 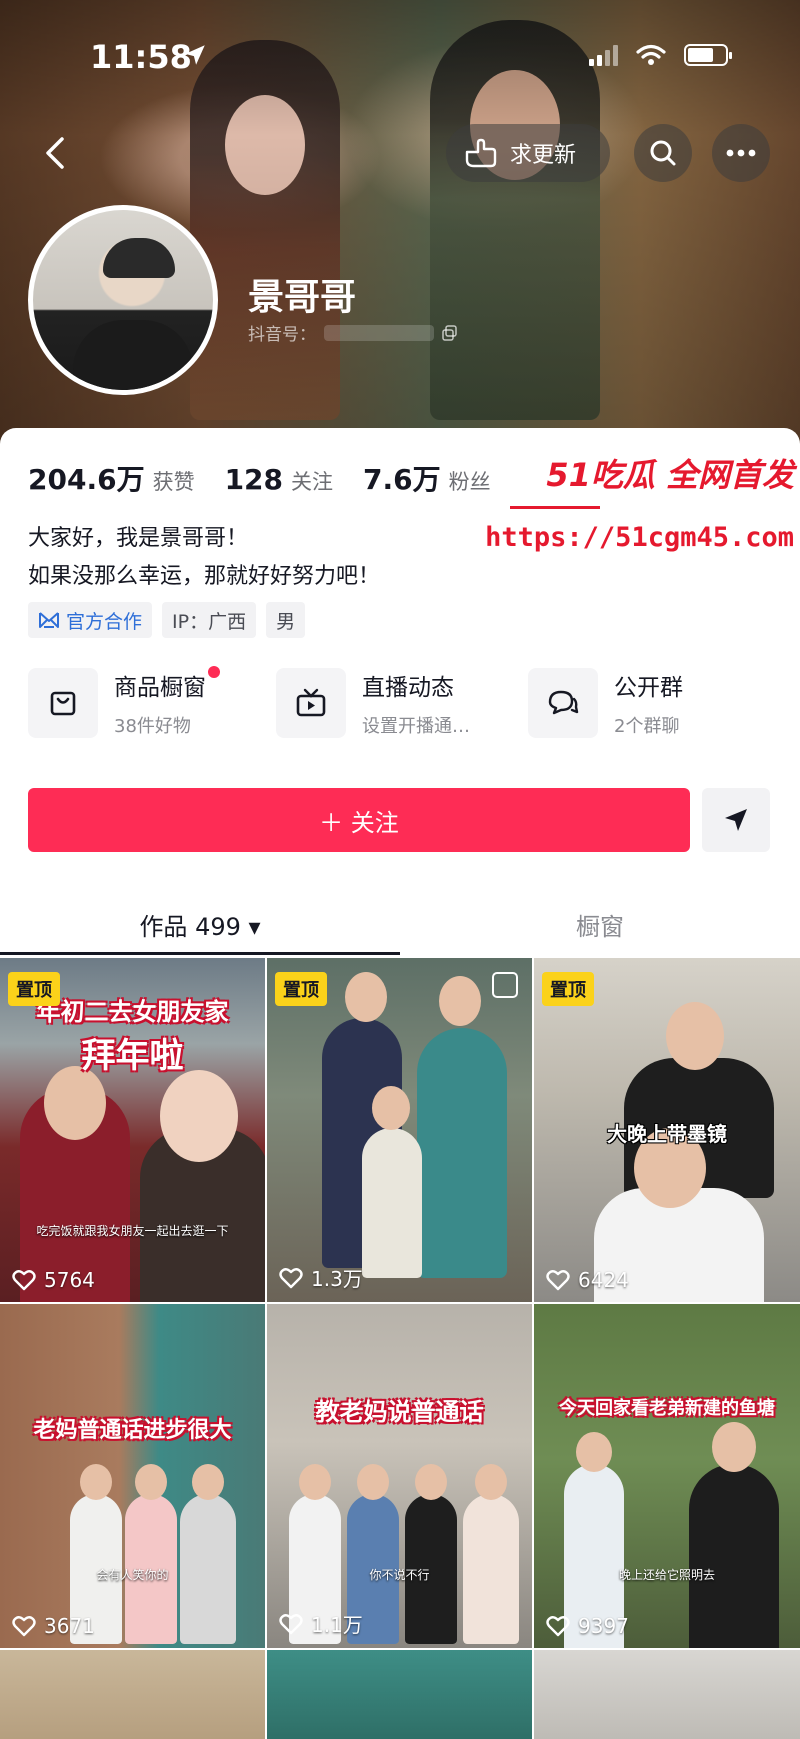 I want to click on feature-shop-window: 商品橱窗 38件好物, so click(x=152, y=702).